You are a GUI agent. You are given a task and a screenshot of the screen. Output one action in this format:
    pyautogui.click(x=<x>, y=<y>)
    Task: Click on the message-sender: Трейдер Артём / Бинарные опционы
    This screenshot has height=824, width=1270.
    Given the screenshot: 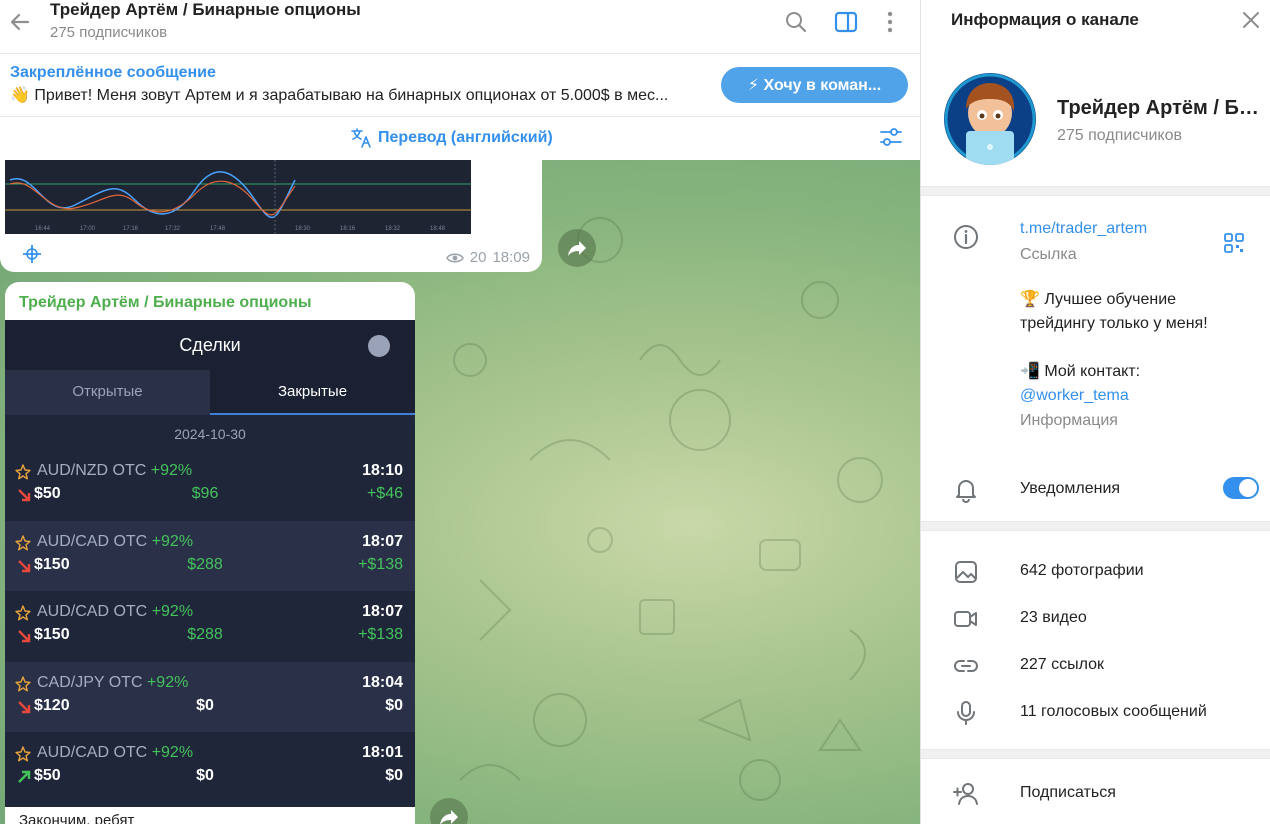 What is the action you would take?
    pyautogui.click(x=165, y=303)
    